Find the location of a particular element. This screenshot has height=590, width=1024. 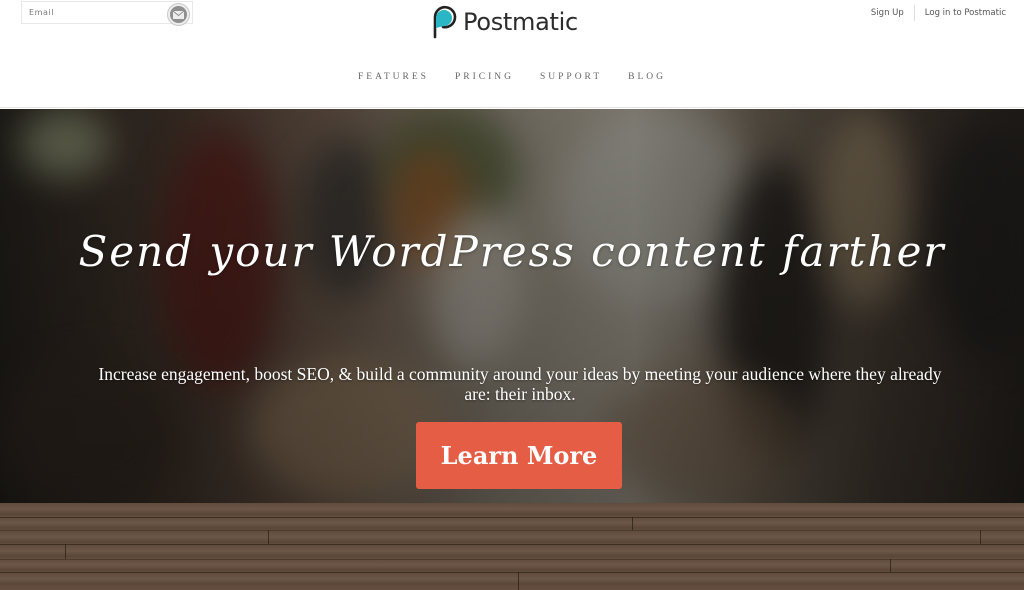

postmatic-logo: Postmatic is located at coordinates (503, 22).